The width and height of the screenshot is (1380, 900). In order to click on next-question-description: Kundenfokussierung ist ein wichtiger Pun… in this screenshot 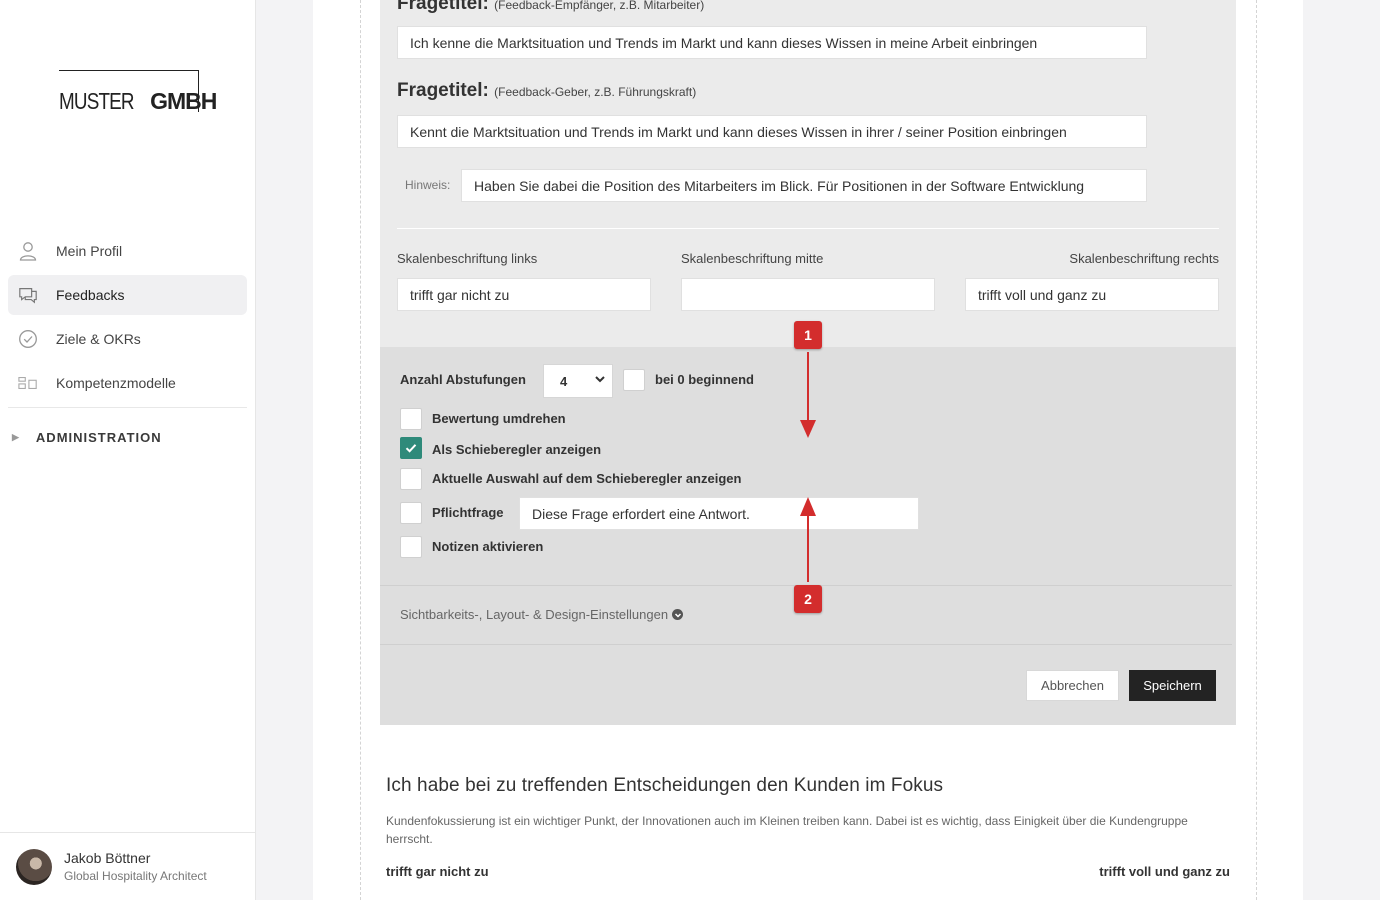, I will do `click(787, 830)`.